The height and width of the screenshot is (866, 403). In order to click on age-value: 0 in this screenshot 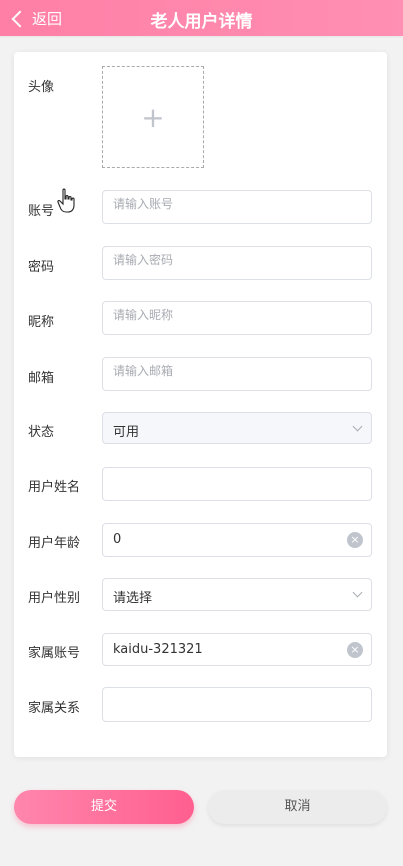, I will do `click(117, 539)`.